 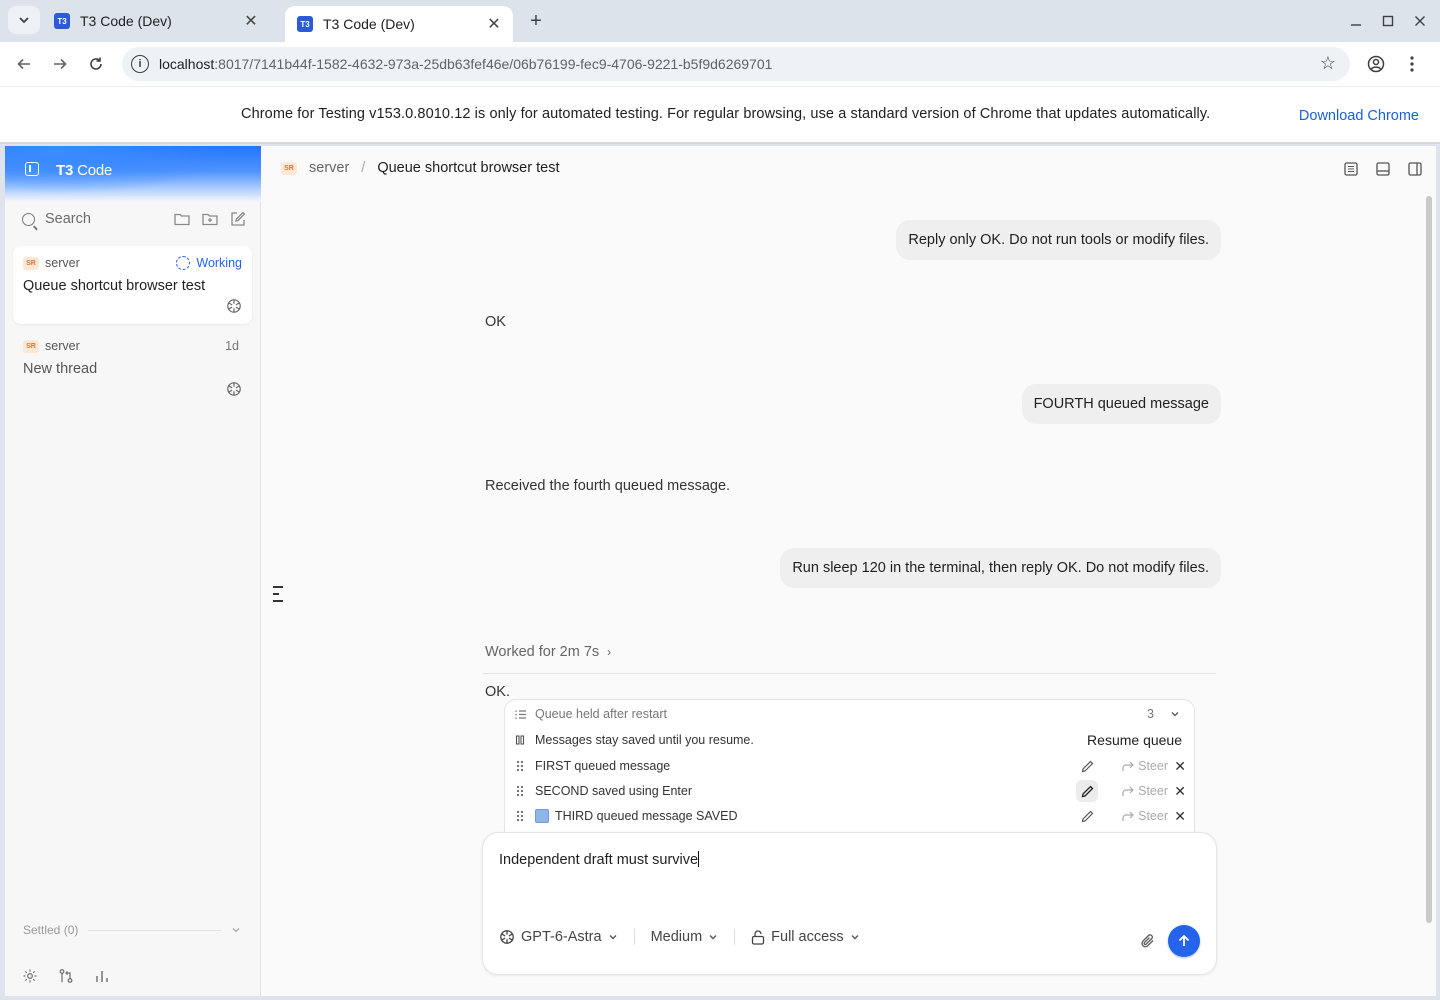 What do you see at coordinates (758, 937) in the screenshot?
I see `unlock-icon` at bounding box center [758, 937].